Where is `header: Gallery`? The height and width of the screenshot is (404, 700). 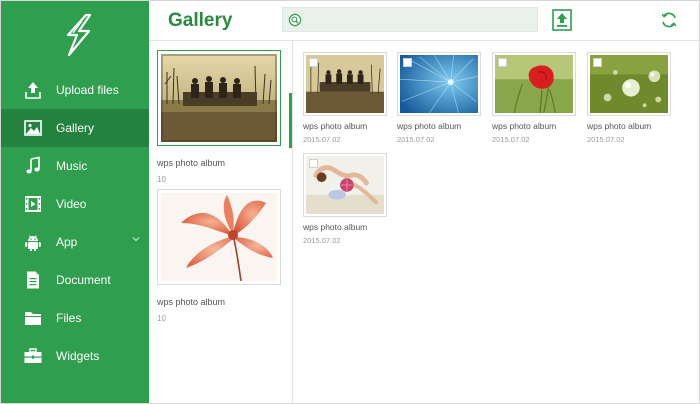
header: Gallery is located at coordinates (424, 21).